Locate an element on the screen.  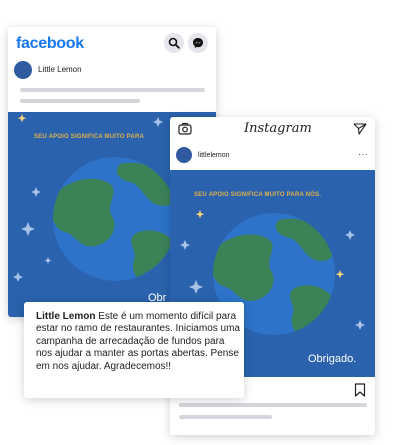
send-icon is located at coordinates (360, 129).